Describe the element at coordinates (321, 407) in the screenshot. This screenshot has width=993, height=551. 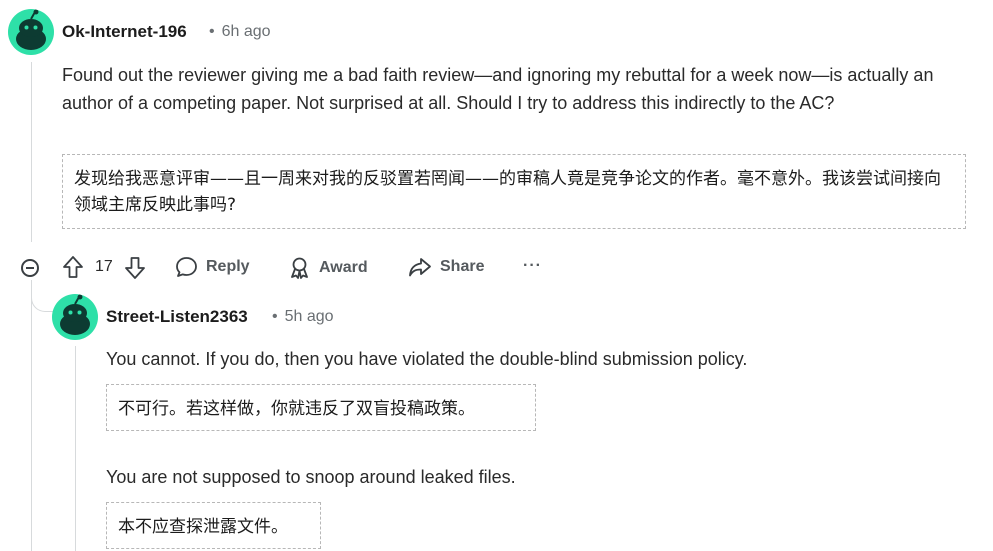
I see `translation-box: 不可行。若这样做，你就违反了双盲投稿政策。` at that location.